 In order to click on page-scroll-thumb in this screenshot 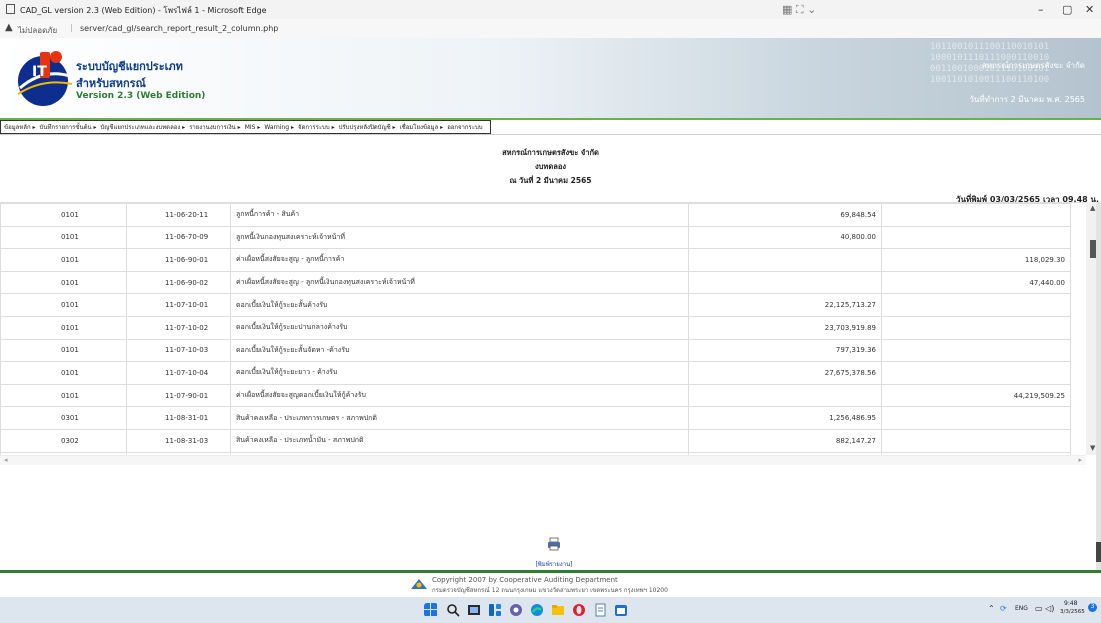, I will do `click(1098, 552)`.